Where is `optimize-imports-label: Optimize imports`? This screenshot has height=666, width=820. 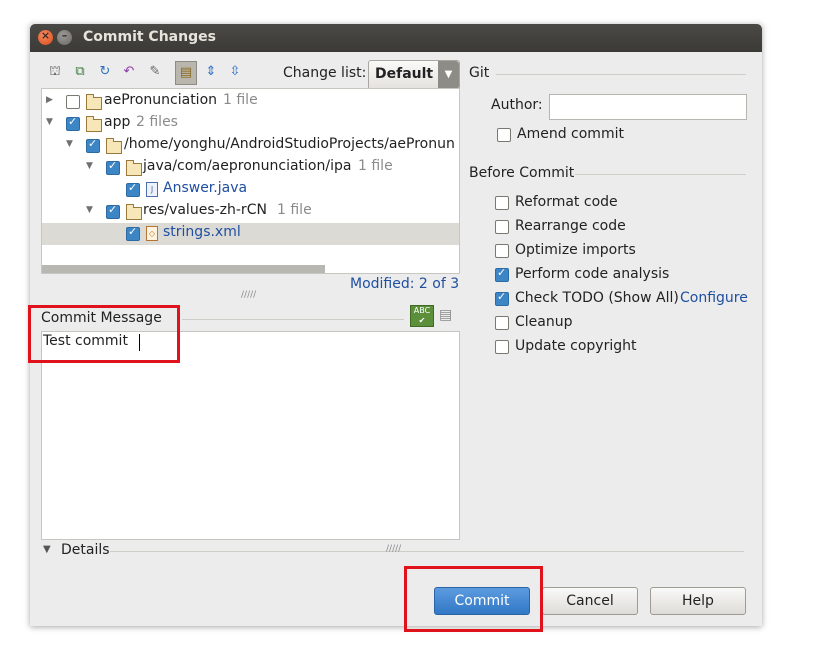 optimize-imports-label: Optimize imports is located at coordinates (575, 250).